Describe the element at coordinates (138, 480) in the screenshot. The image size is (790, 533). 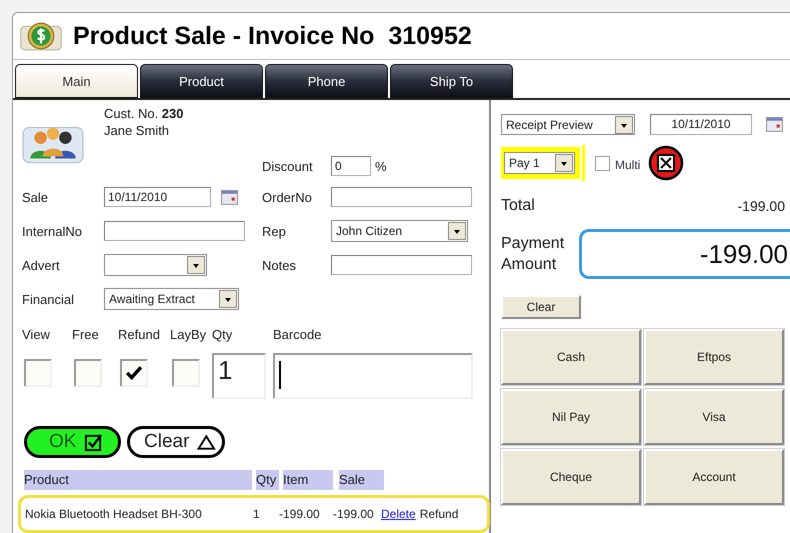
I see `column-header: Product` at that location.